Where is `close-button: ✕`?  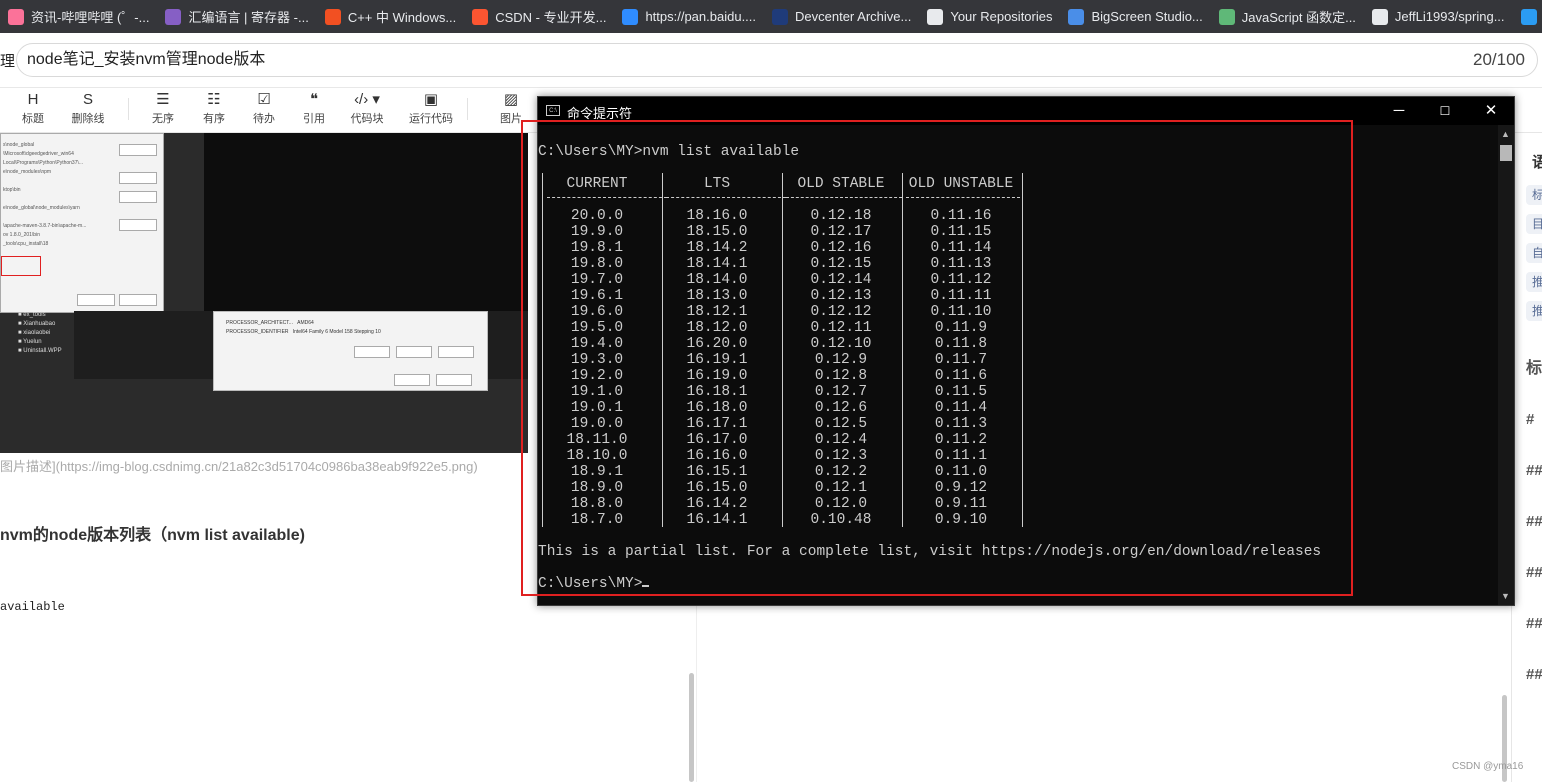 close-button: ✕ is located at coordinates (1491, 111).